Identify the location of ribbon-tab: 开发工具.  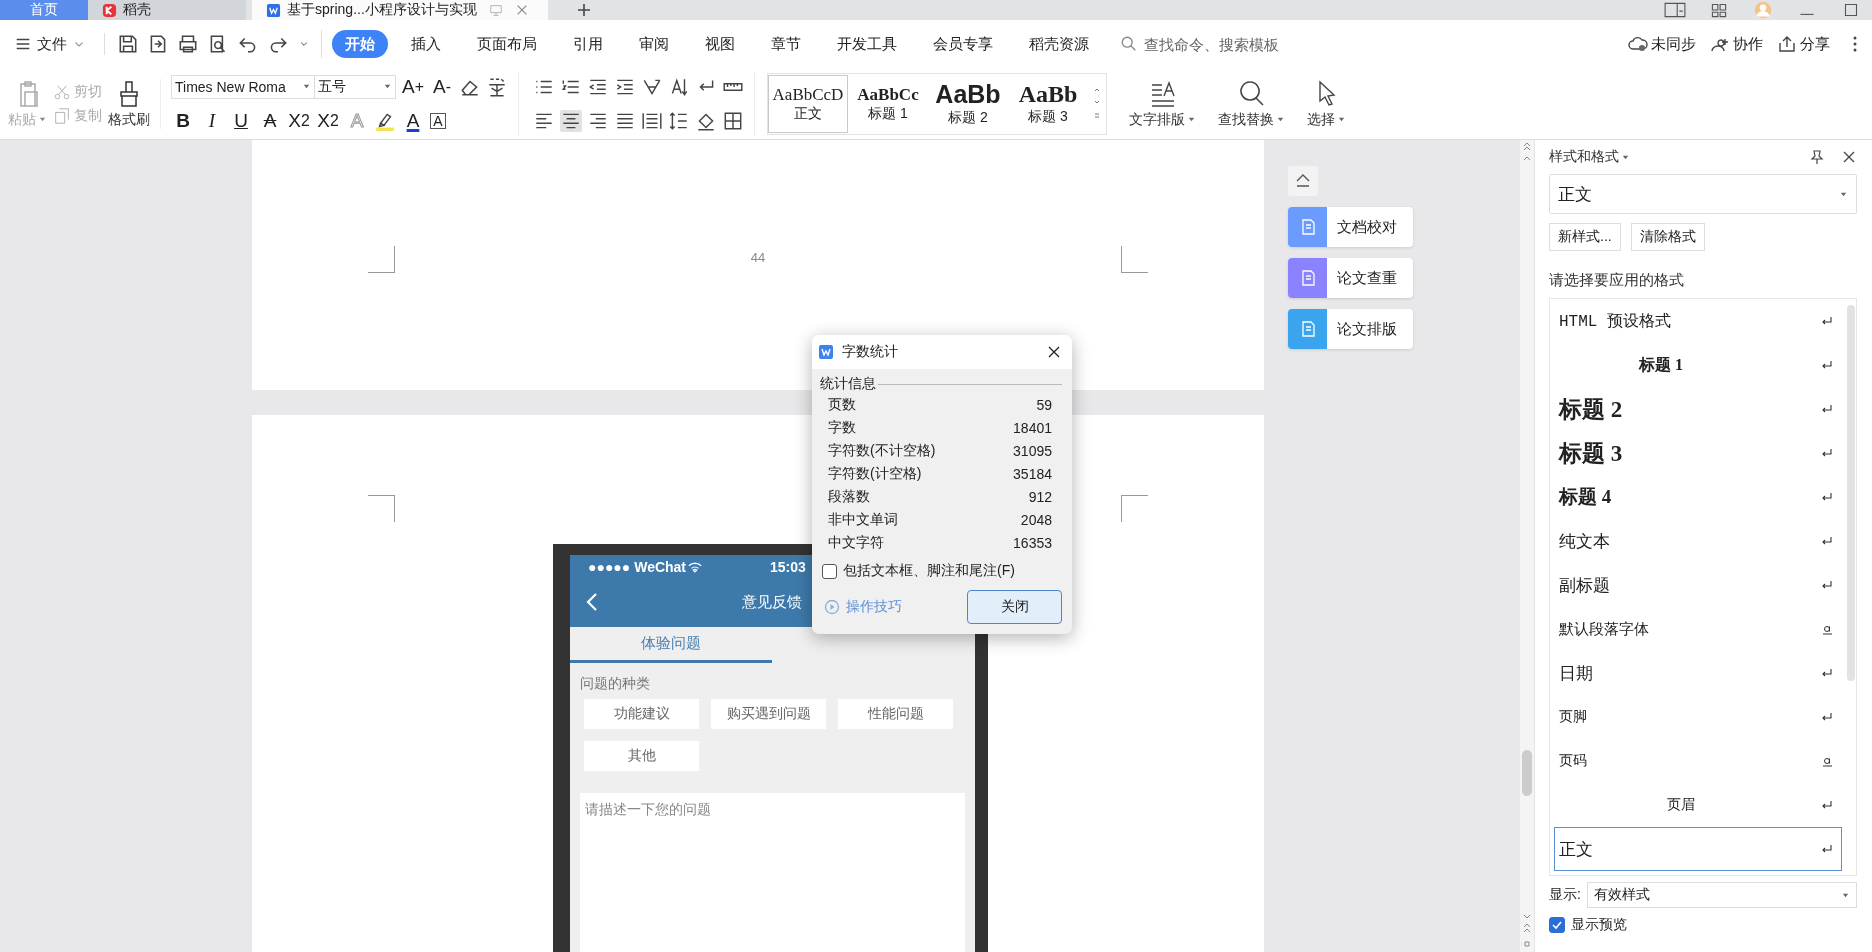
(867, 44).